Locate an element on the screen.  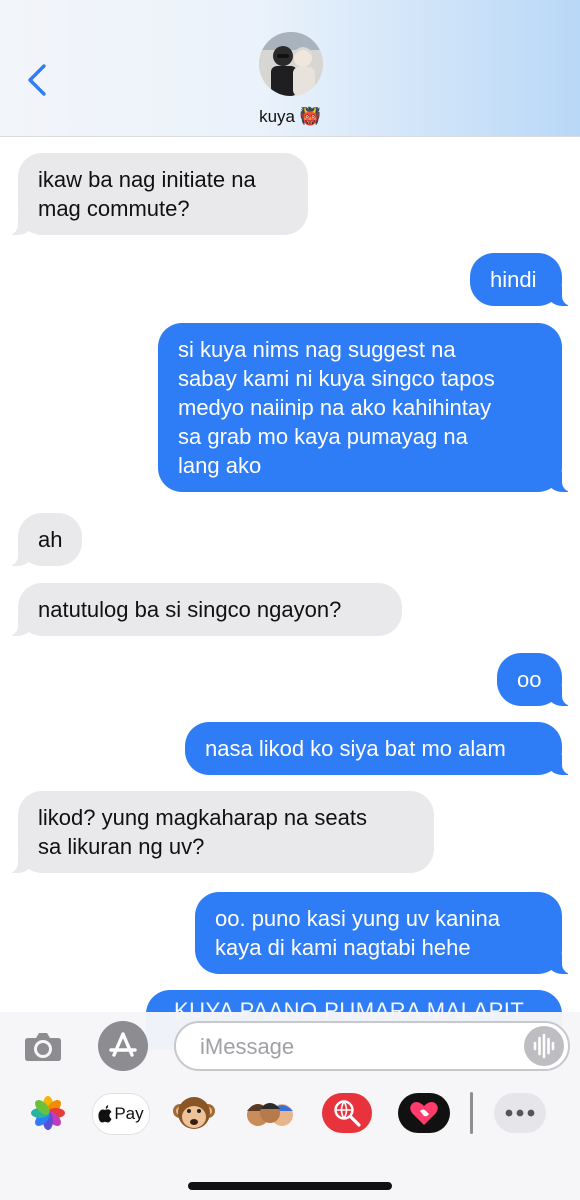
contact-name: kuya 👹 is located at coordinates (290, 117).